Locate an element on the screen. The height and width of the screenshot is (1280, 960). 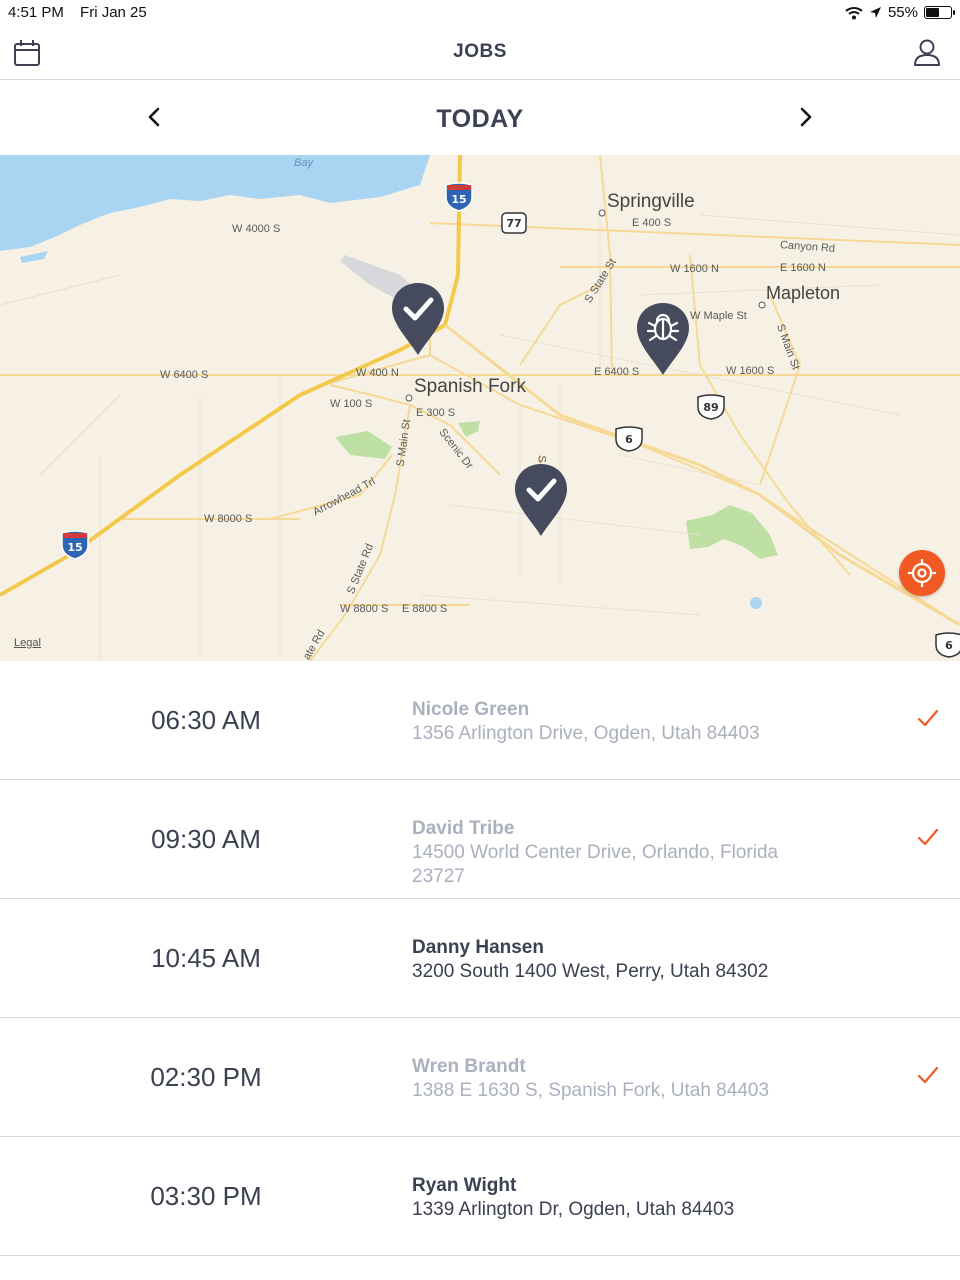
page-title: JOBS is located at coordinates (480, 51).